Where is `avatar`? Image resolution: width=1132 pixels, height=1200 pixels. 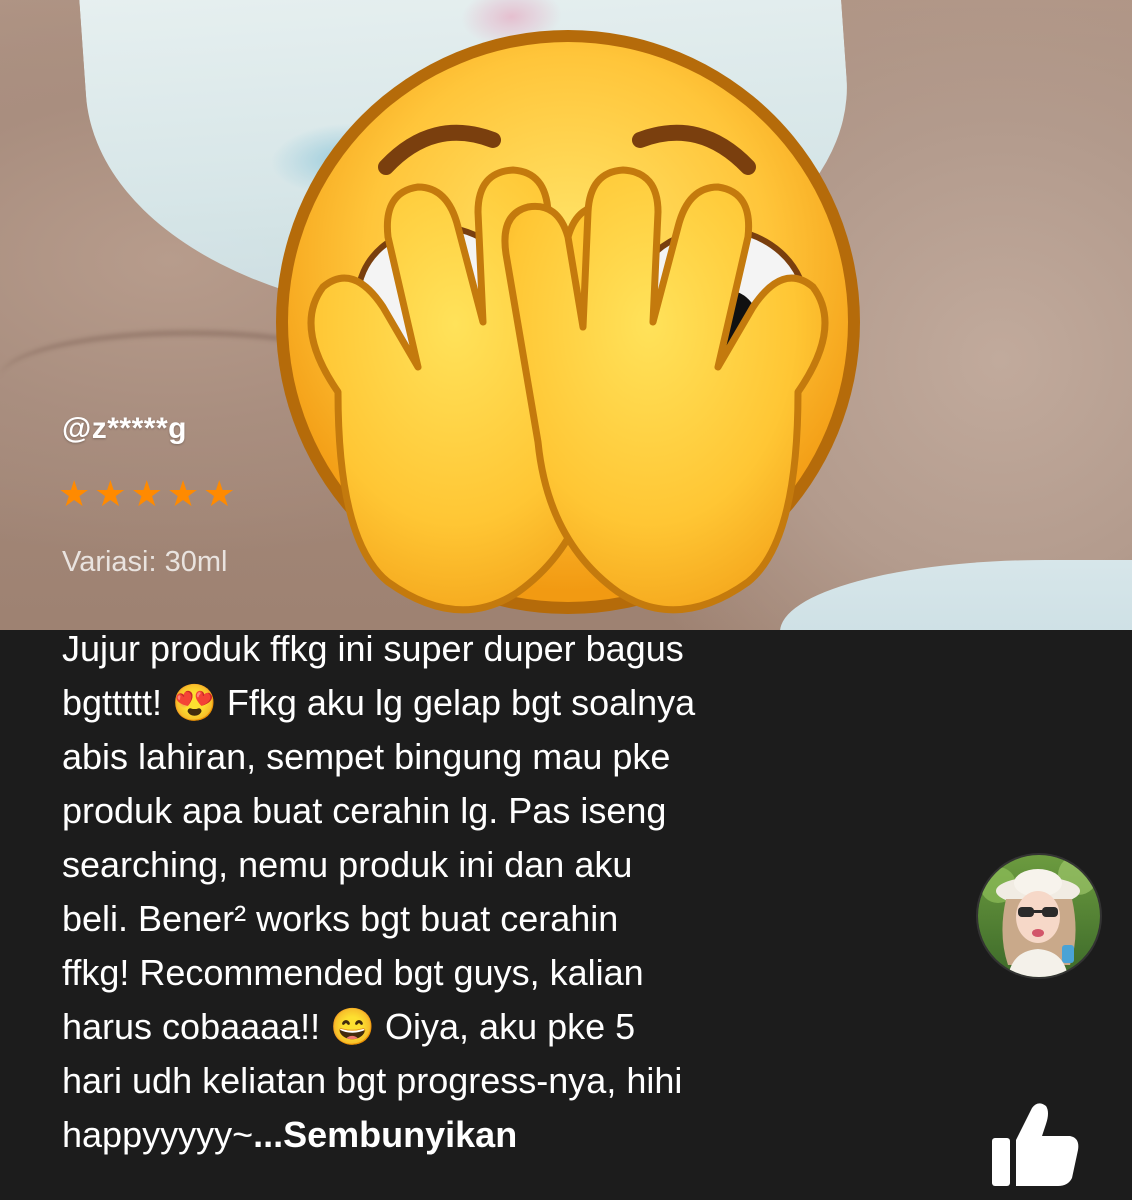 avatar is located at coordinates (1039, 916).